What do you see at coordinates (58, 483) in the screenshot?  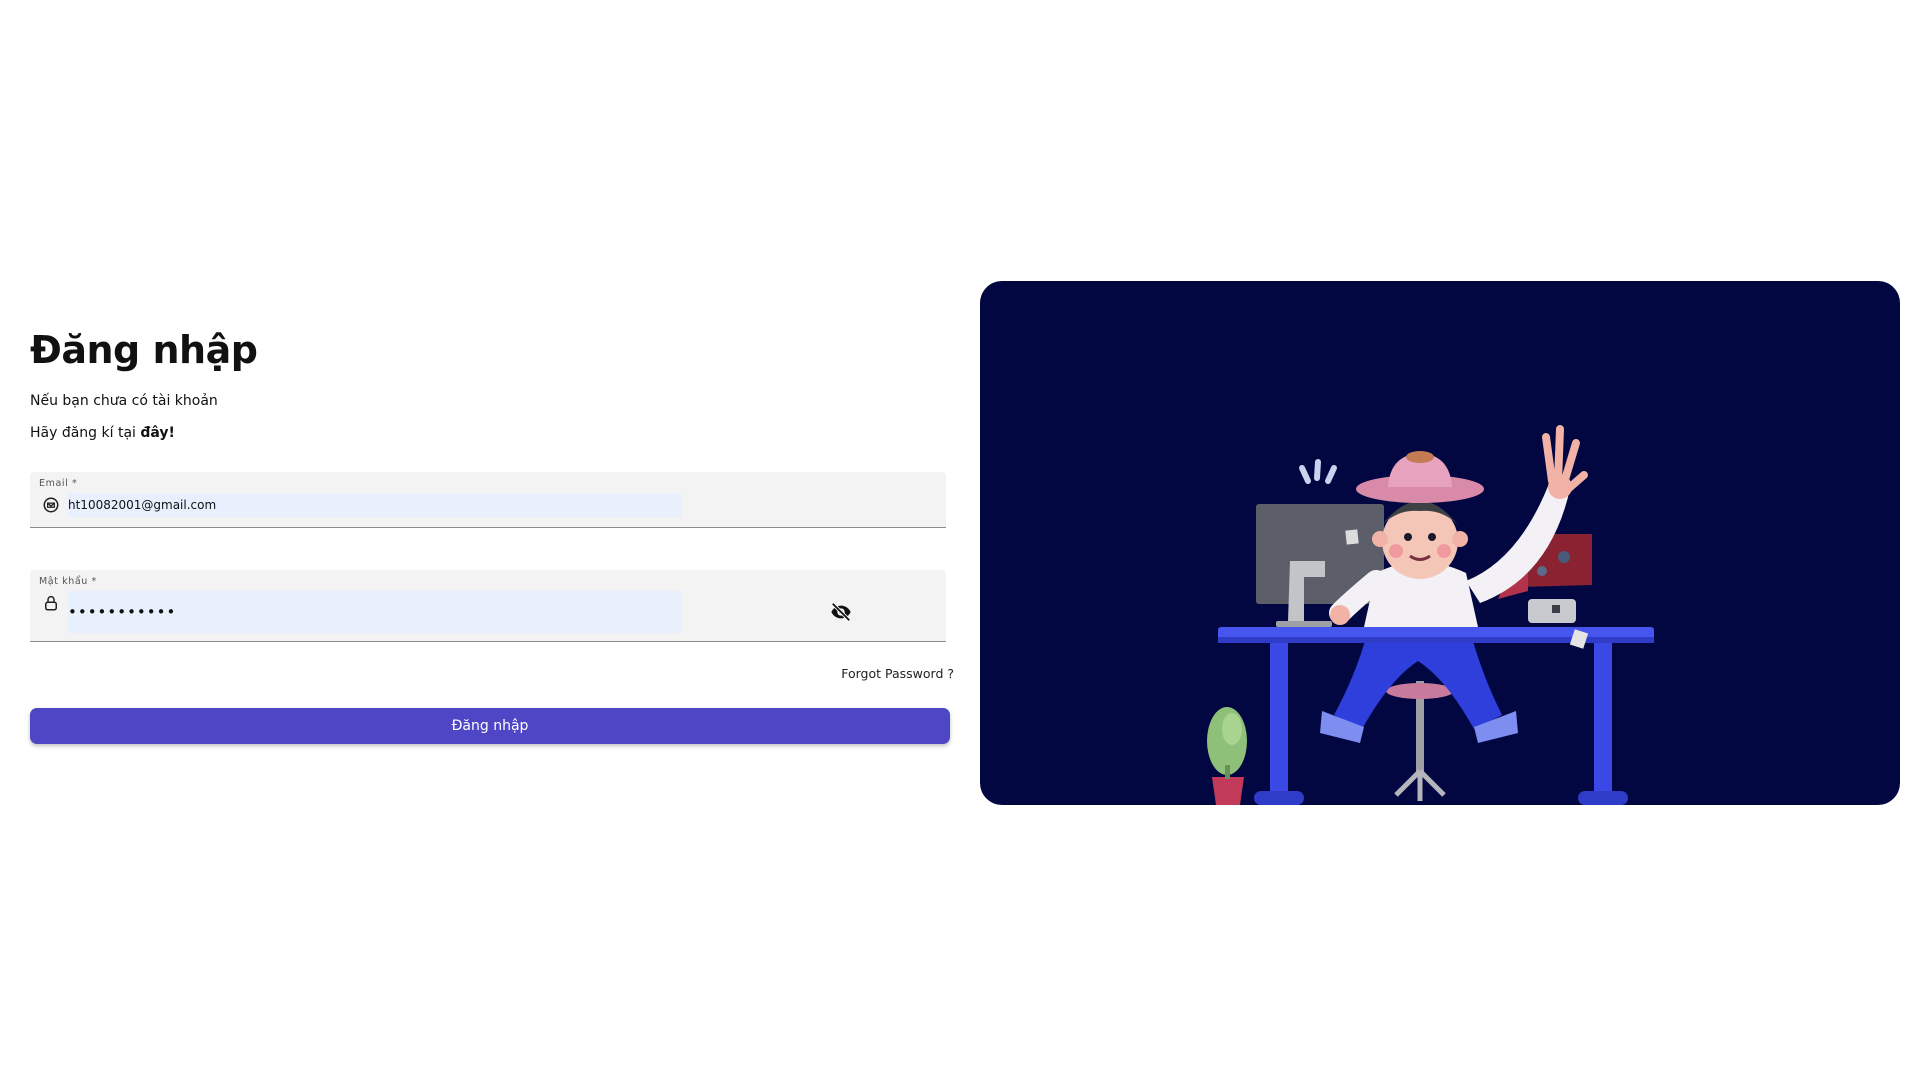 I see `email-label: Email *` at bounding box center [58, 483].